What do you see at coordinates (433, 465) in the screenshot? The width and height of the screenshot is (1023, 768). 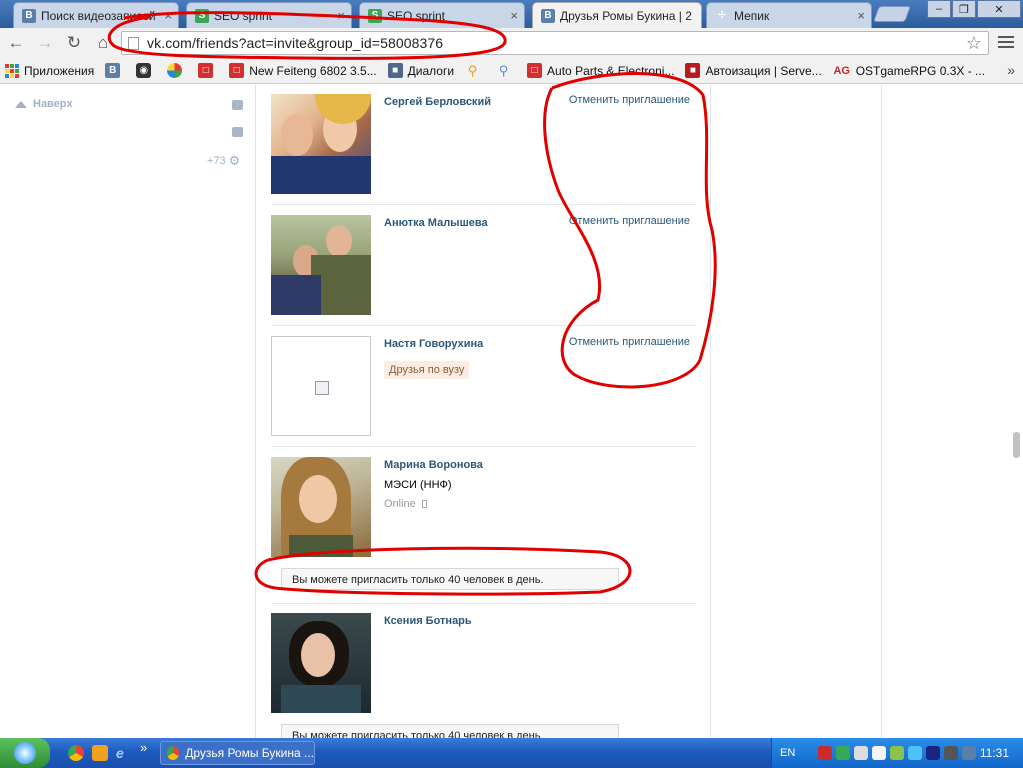 I see `friend-name: Марина Воронова` at bounding box center [433, 465].